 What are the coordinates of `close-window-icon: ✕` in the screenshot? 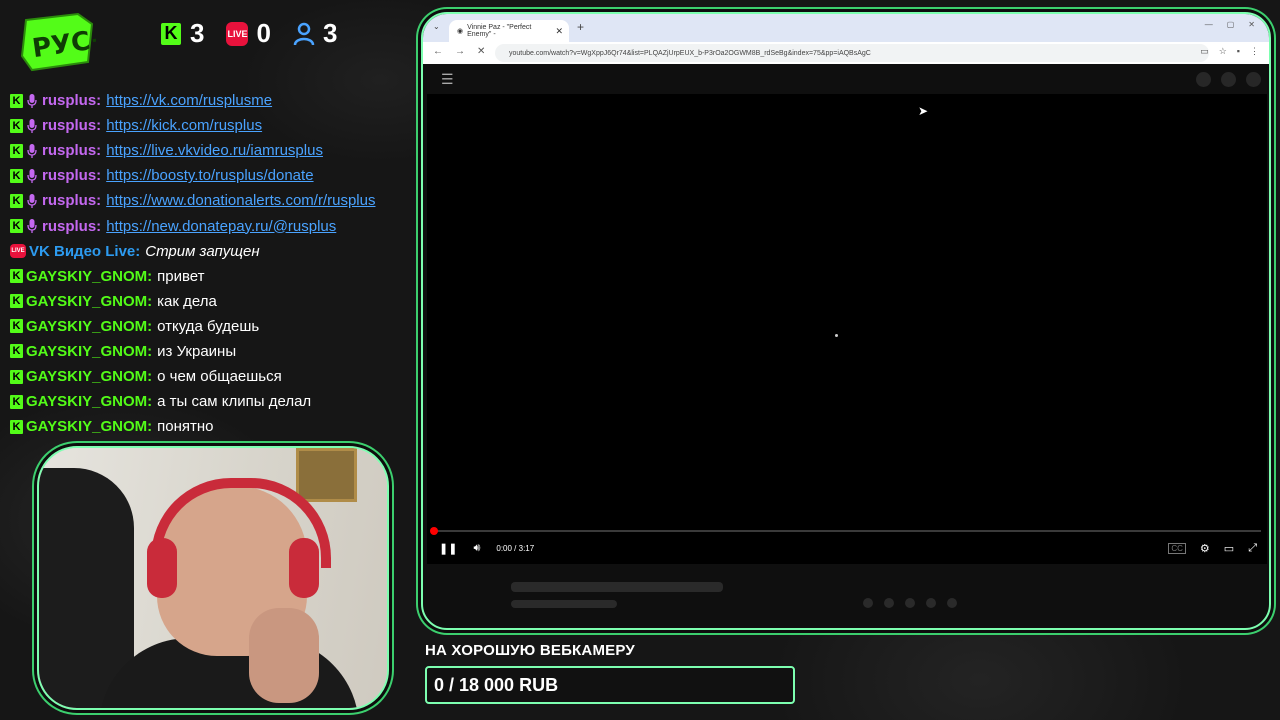 It's located at (1251, 24).